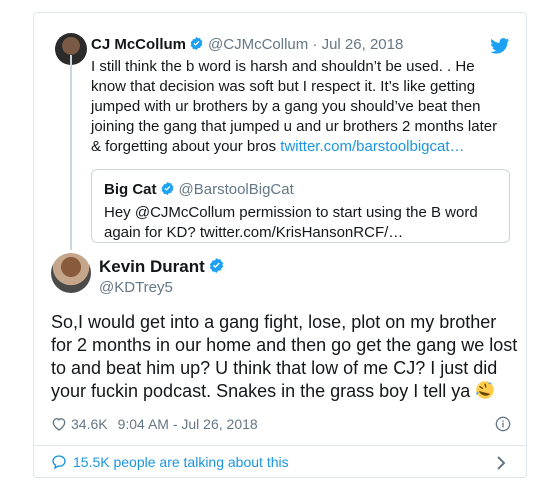  I want to click on heart-icon, so click(59, 424).